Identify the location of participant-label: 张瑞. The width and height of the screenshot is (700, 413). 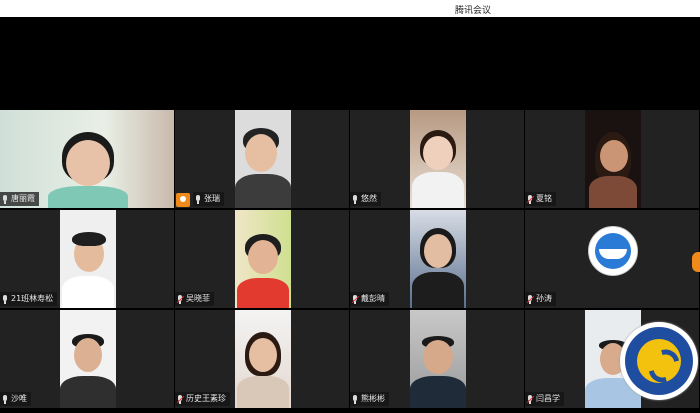
(208, 199).